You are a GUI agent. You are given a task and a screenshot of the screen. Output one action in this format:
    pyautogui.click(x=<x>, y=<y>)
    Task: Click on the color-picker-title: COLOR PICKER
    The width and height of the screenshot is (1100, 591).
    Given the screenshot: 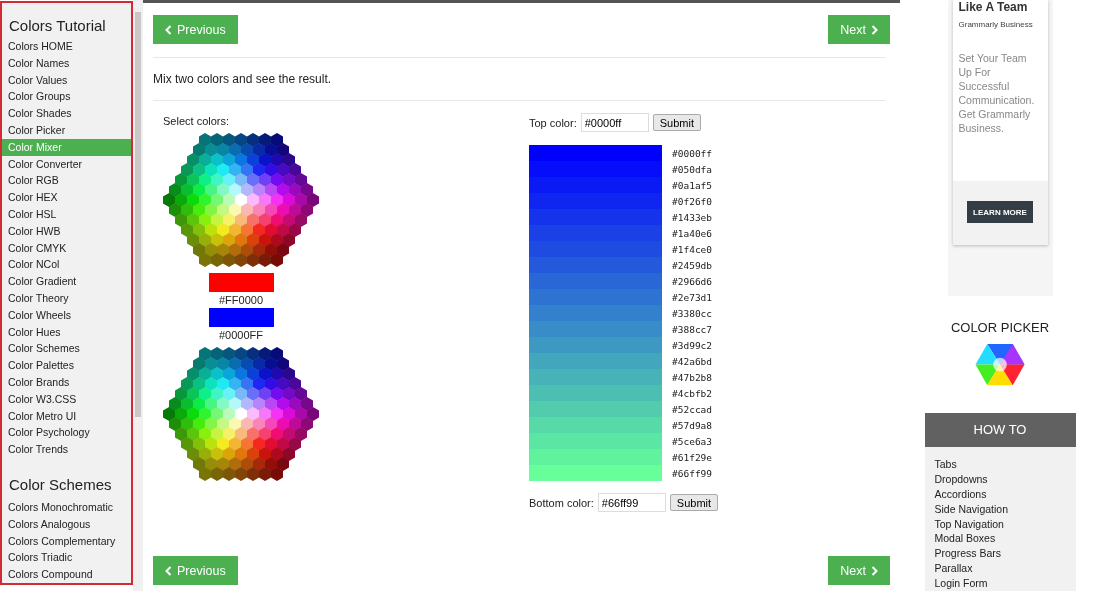 What is the action you would take?
    pyautogui.click(x=1000, y=327)
    